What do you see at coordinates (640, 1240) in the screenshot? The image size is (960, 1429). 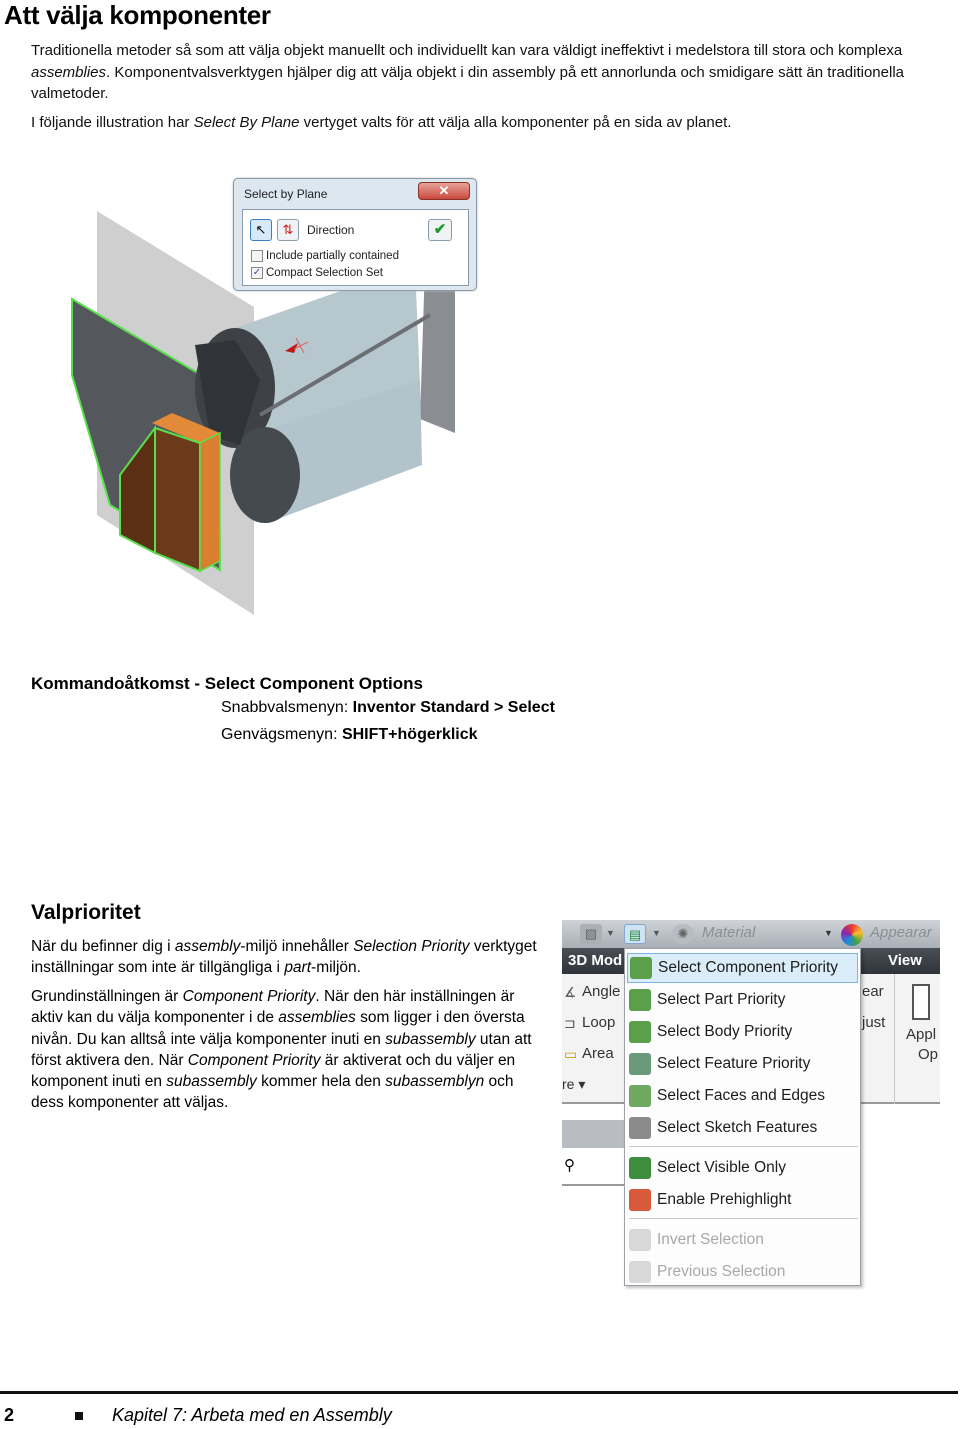 I see `invert-selection-icon` at bounding box center [640, 1240].